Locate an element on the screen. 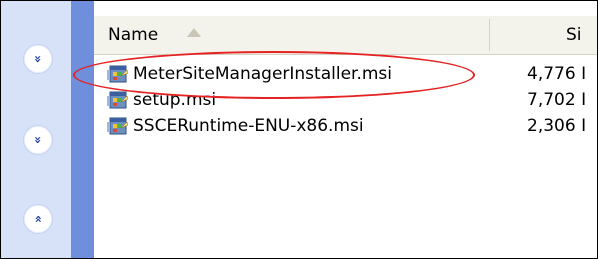 This screenshot has height=259, width=598. column-header: Name Si is located at coordinates (345, 35).